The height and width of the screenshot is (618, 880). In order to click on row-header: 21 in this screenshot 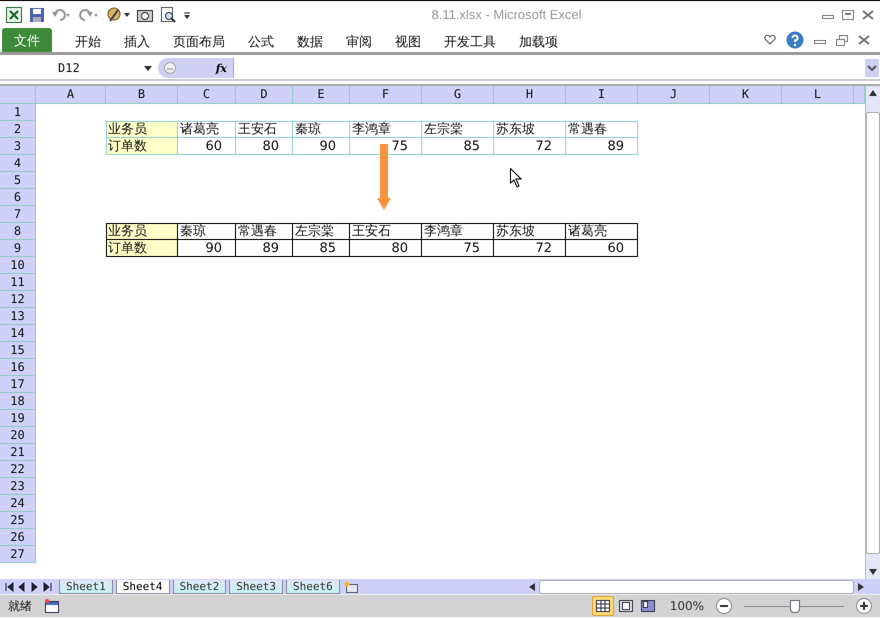, I will do `click(18, 452)`.